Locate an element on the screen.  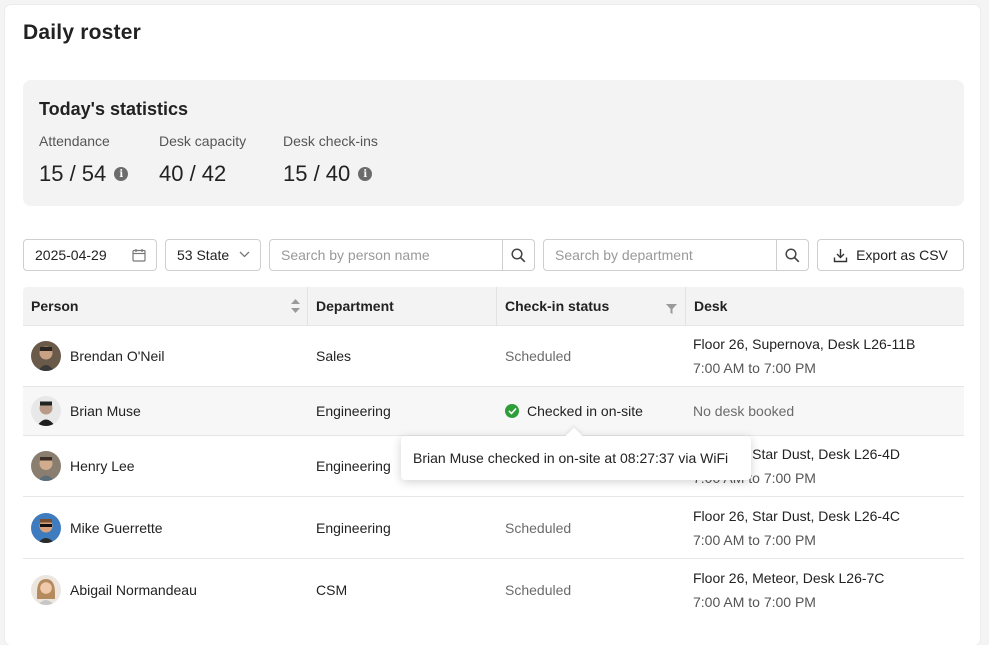
calendar-icon is located at coordinates (139, 255).